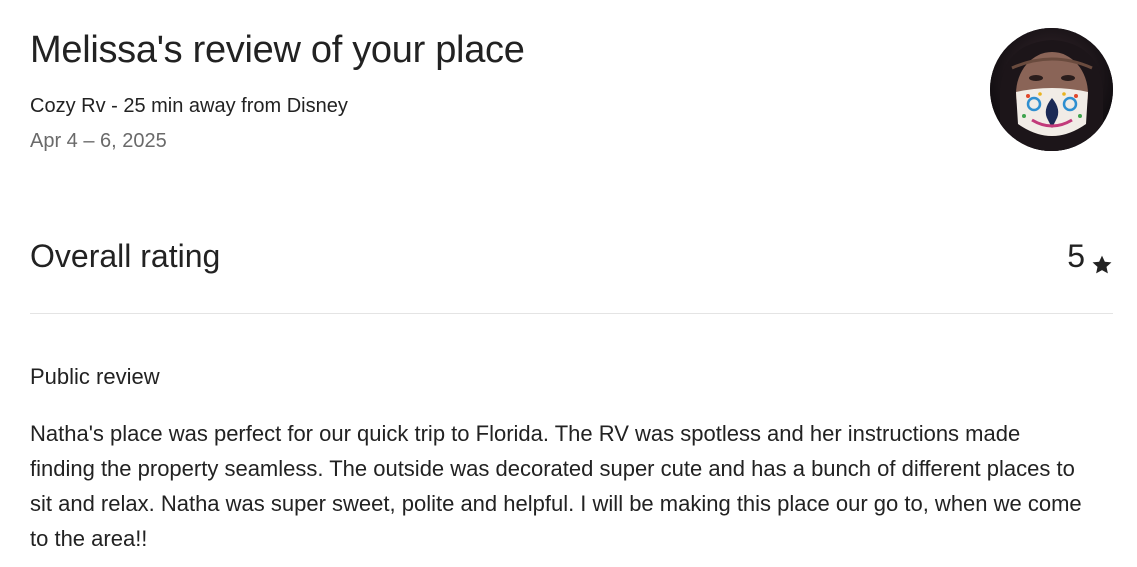 The image size is (1137, 567). What do you see at coordinates (189, 106) in the screenshot?
I see `listing-name: Cozy Rv - 25 min away from Disney` at bounding box center [189, 106].